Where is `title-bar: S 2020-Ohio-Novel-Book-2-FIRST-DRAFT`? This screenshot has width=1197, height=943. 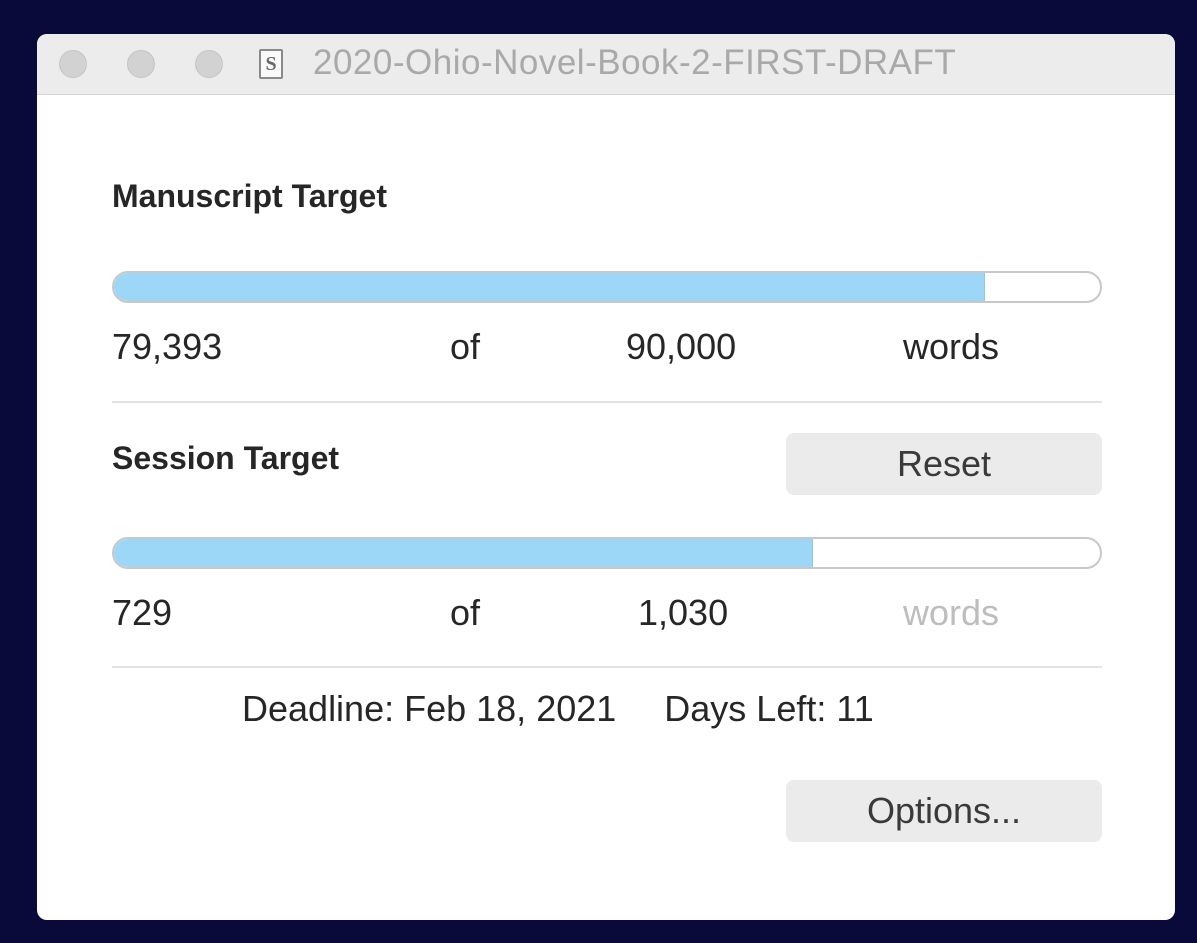 title-bar: S 2020-Ohio-Novel-Book-2-FIRST-DRAFT is located at coordinates (606, 64).